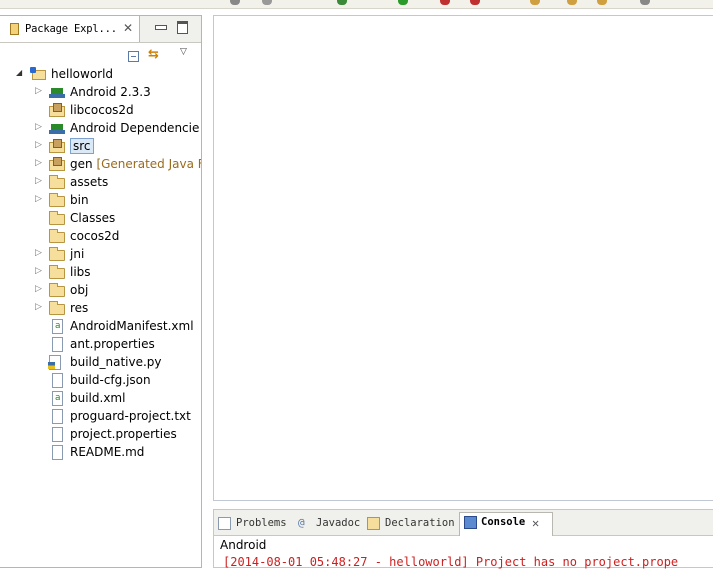 This screenshot has height=569, width=713. What do you see at coordinates (100, 309) in the screenshot?
I see `tree-item: ▷ res` at bounding box center [100, 309].